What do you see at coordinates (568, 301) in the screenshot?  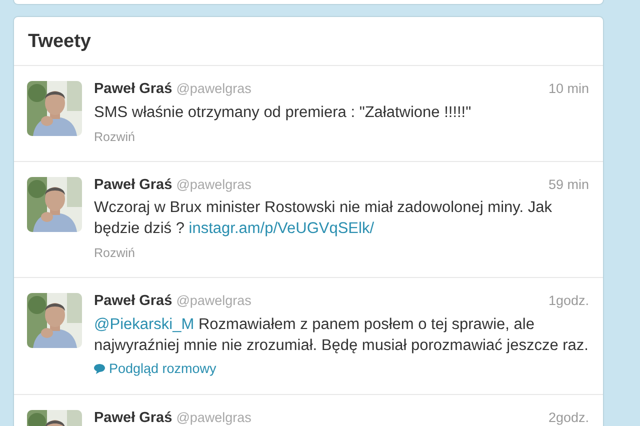 I see `tweet-time: 1godz.` at bounding box center [568, 301].